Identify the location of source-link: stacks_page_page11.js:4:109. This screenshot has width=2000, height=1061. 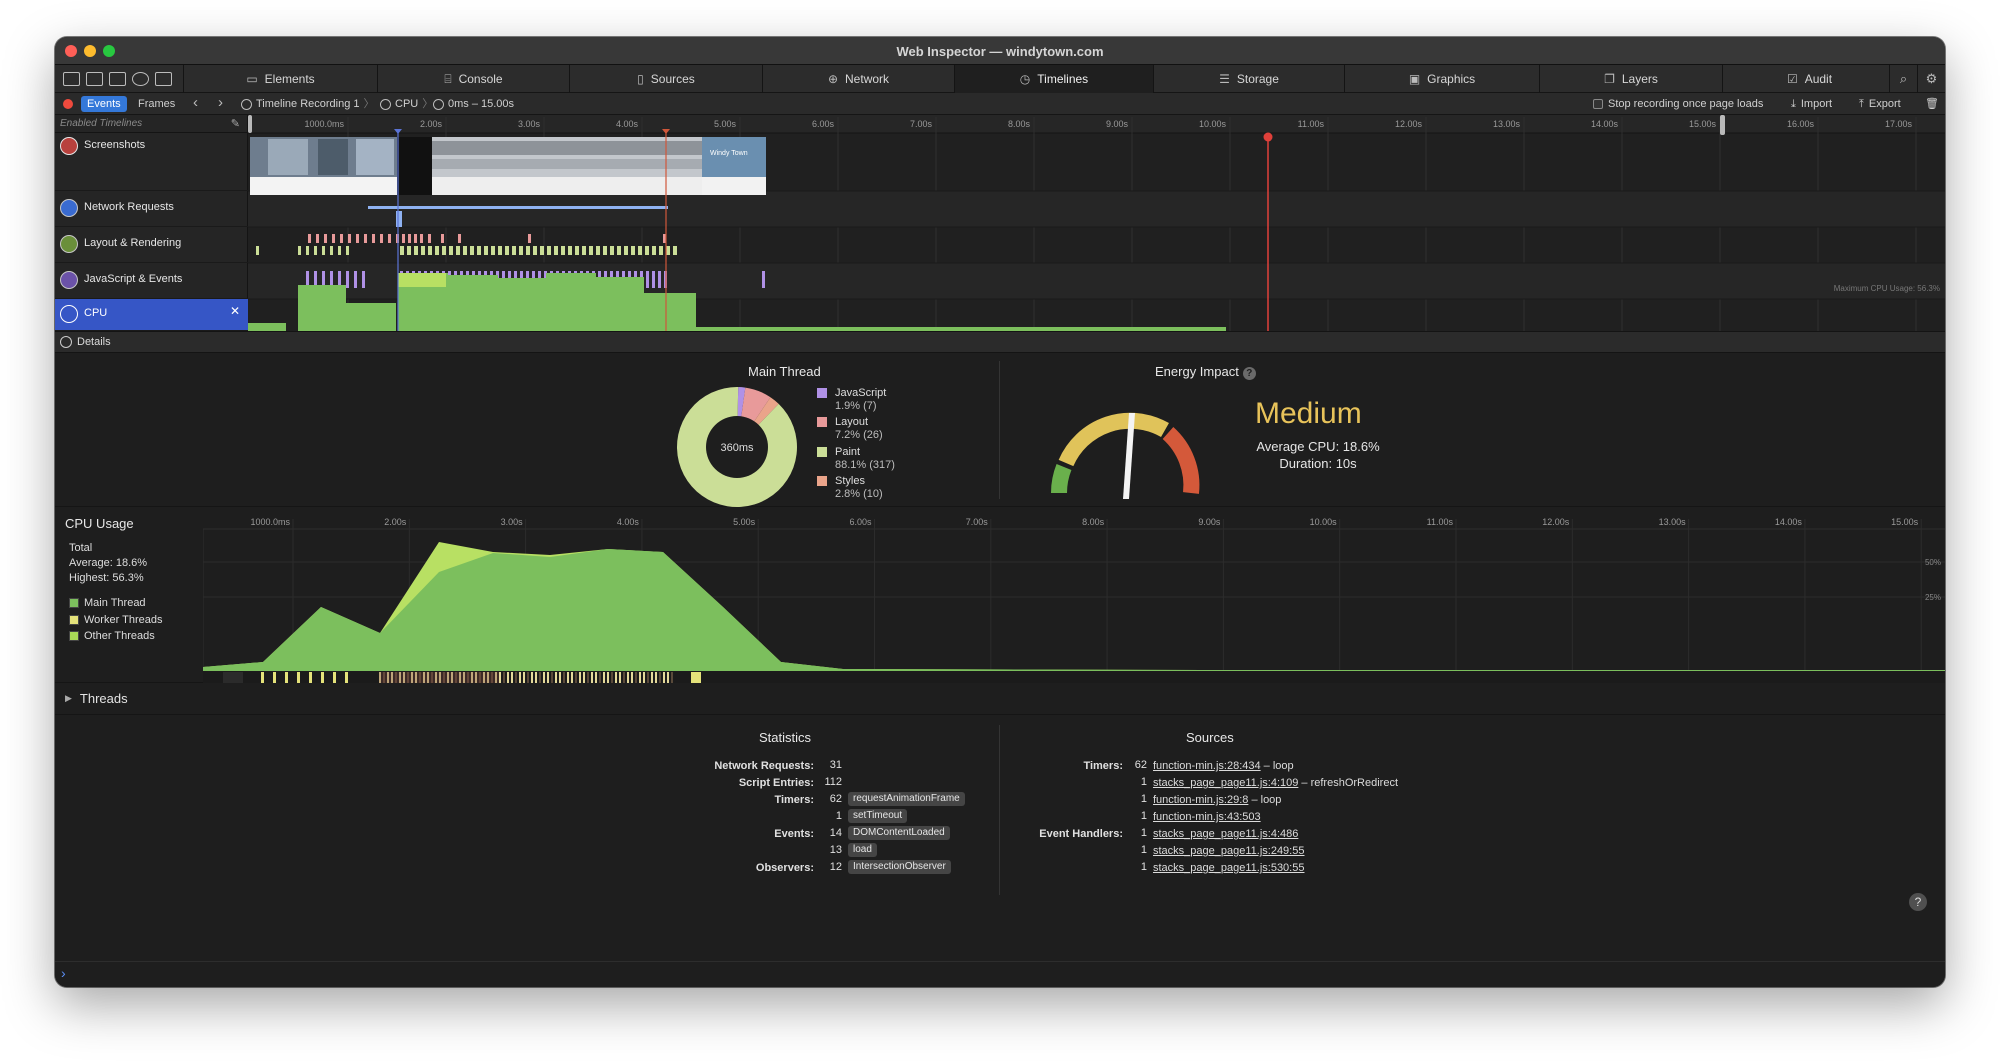
(1225, 783).